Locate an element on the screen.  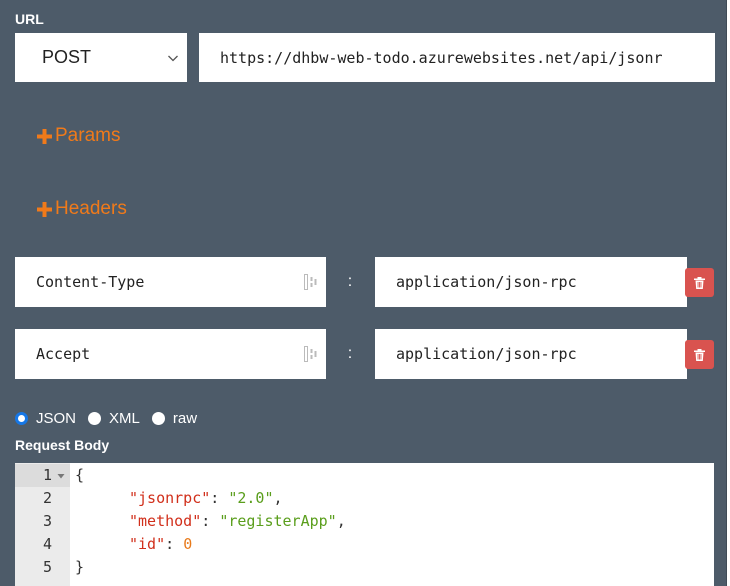
radio-xml-label: XML is located at coordinates (124, 418).